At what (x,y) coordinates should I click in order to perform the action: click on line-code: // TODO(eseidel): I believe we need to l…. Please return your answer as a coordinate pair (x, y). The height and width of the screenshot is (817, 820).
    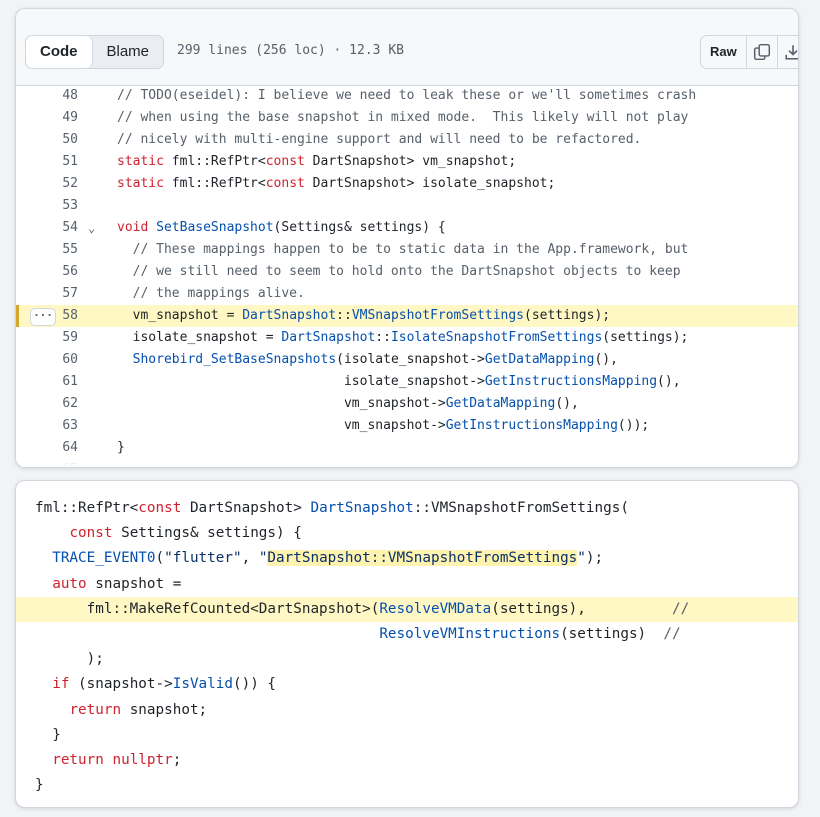
    Looking at the image, I should click on (407, 95).